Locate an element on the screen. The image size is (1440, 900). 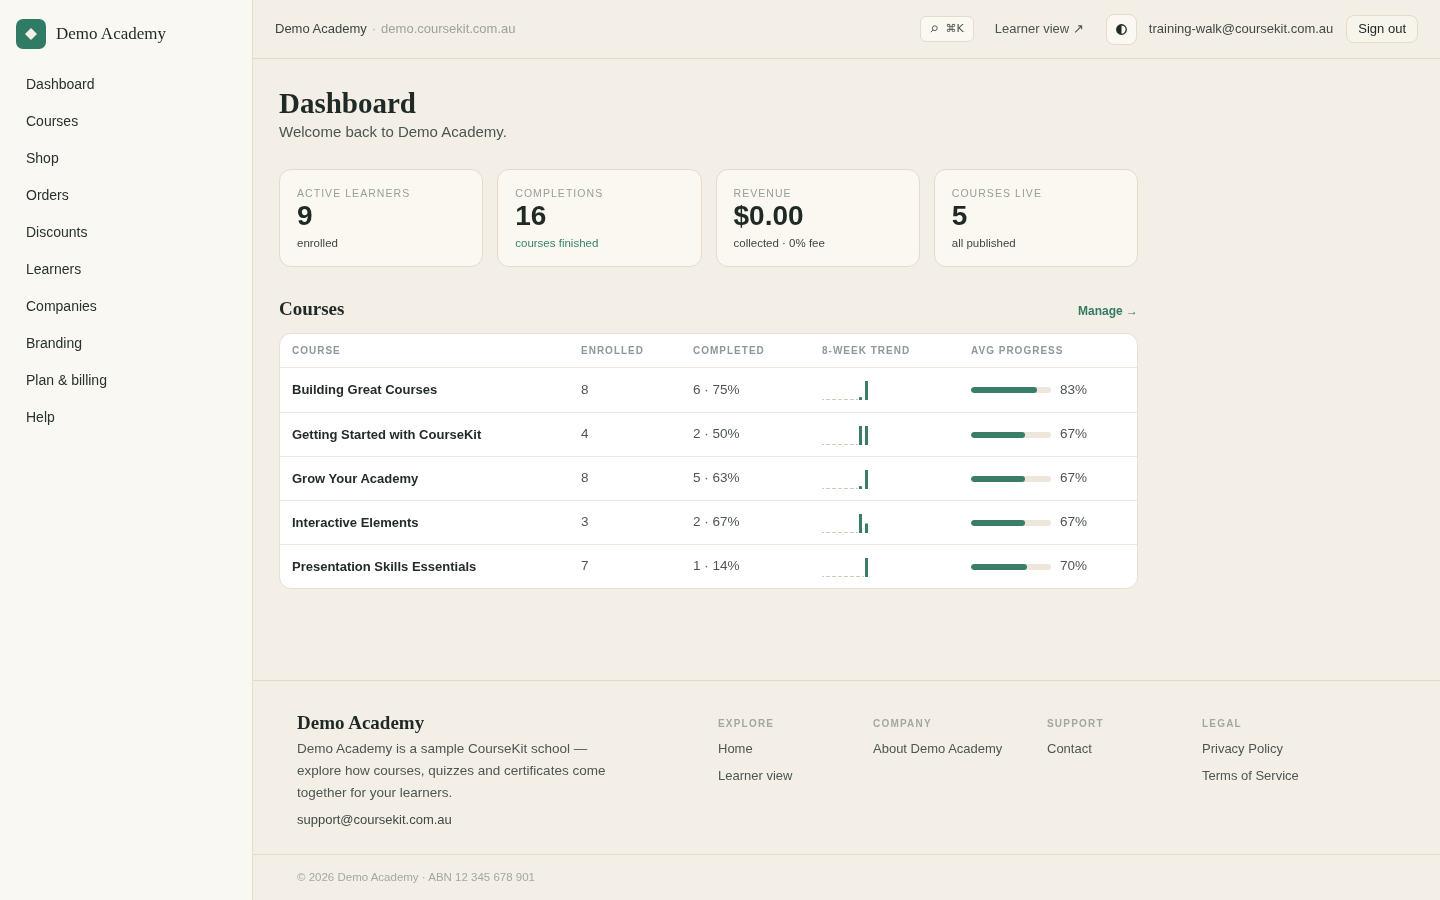
stat-value: $0.00 is located at coordinates (768, 216).